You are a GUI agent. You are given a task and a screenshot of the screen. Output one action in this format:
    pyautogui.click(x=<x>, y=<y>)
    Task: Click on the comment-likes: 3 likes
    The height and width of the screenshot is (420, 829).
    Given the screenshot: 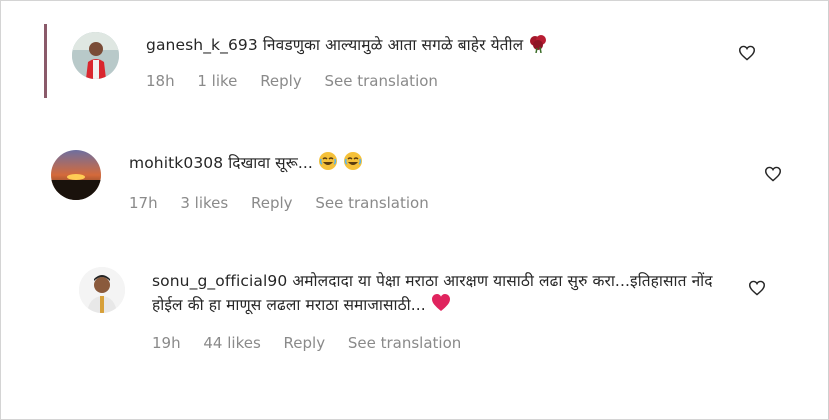 What is the action you would take?
    pyautogui.click(x=204, y=203)
    